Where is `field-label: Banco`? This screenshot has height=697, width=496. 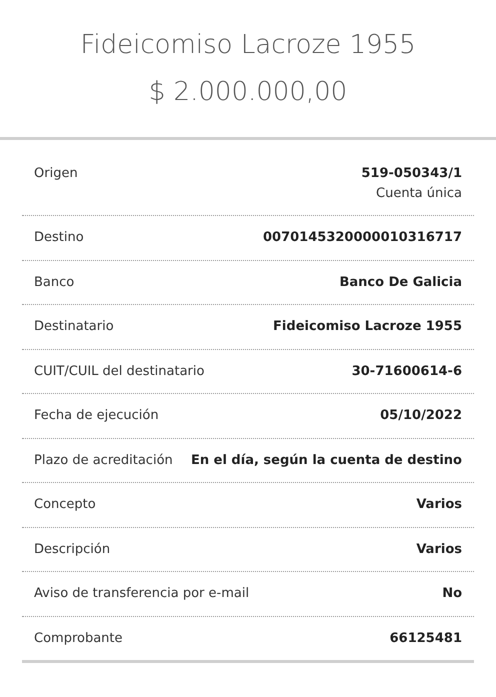
field-label: Banco is located at coordinates (54, 283).